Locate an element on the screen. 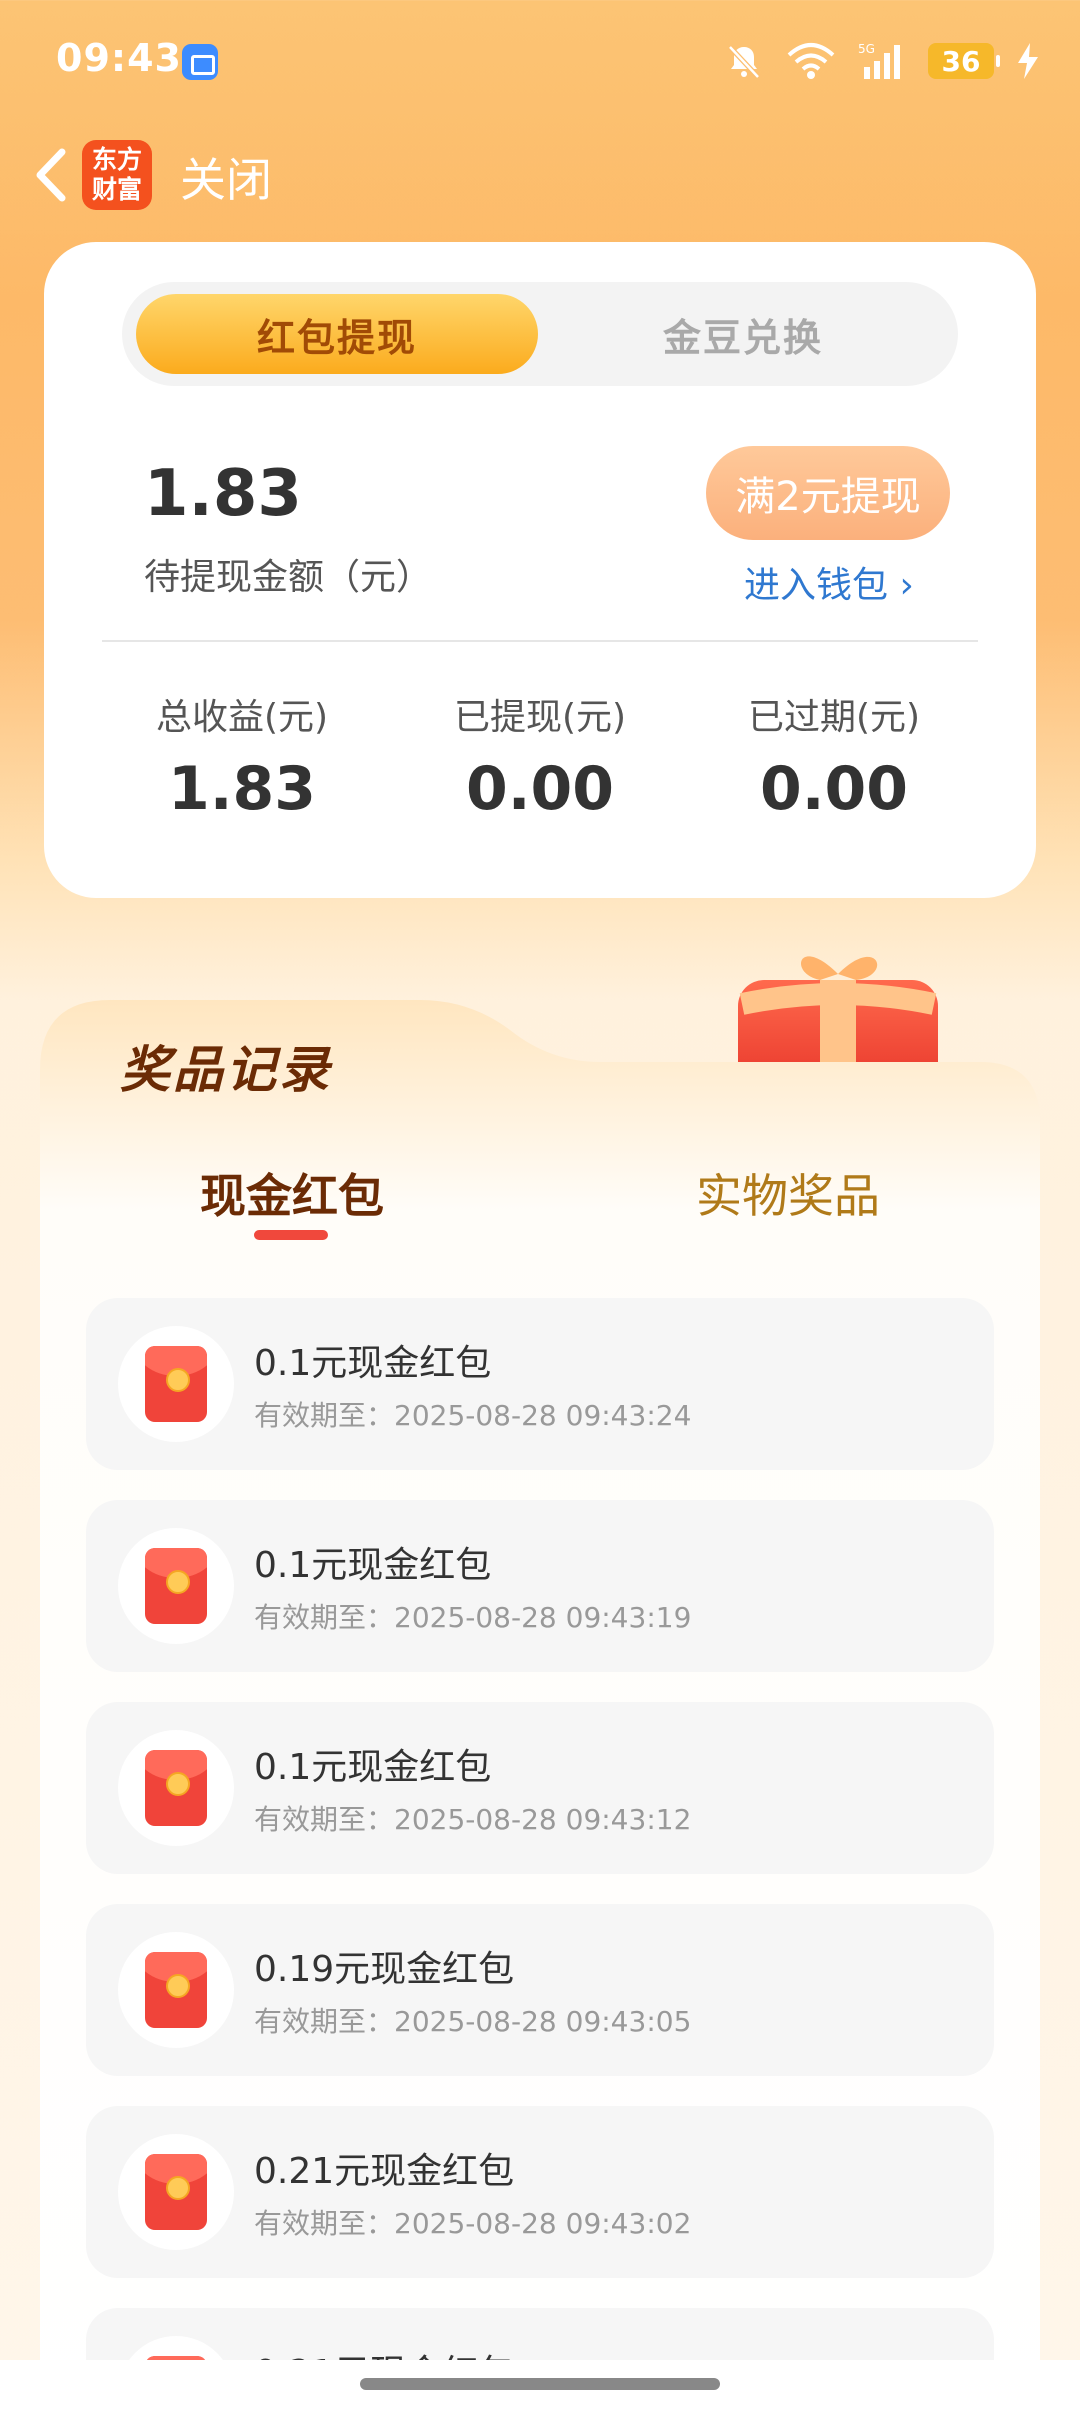 The image size is (1080, 2412). pending-balance: 1.83 is located at coordinates (223, 494).